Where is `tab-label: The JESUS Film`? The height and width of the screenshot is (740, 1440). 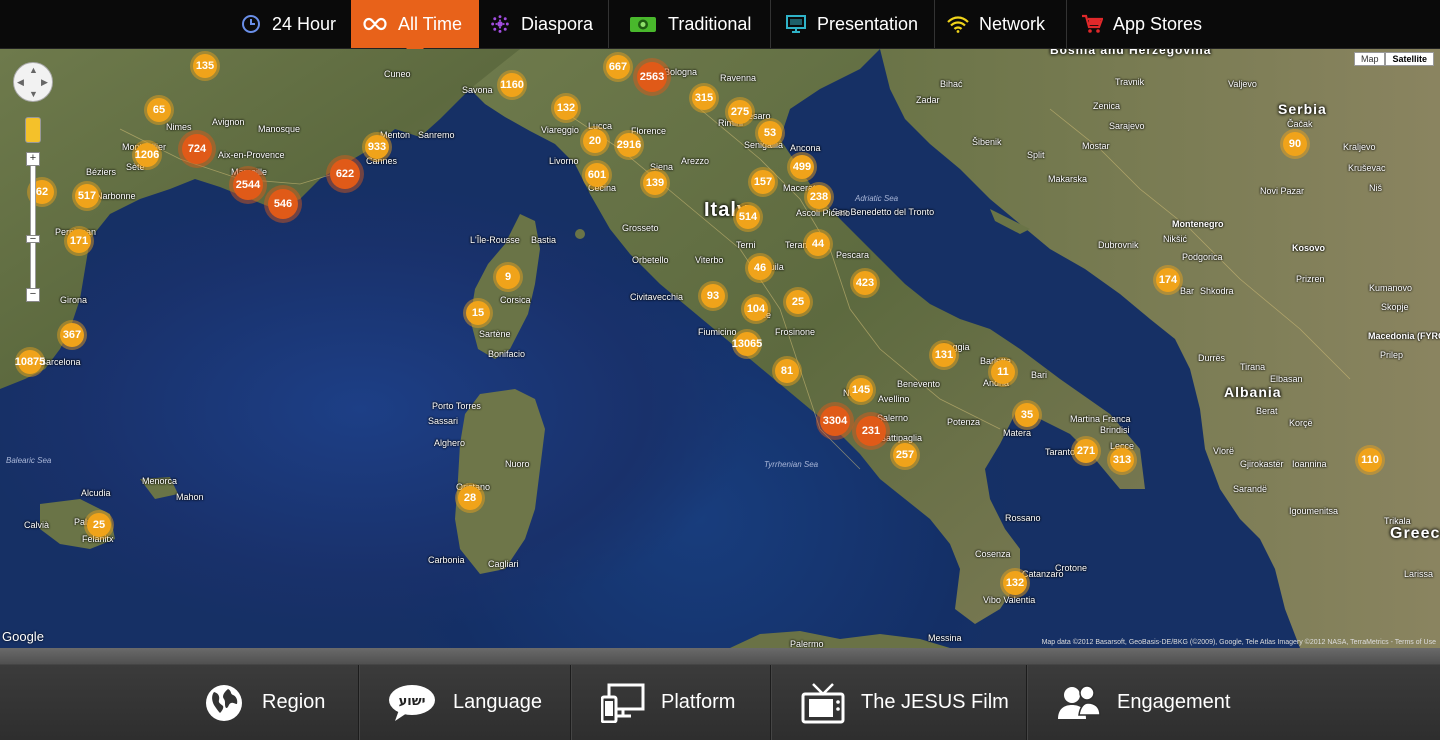 tab-label: The JESUS Film is located at coordinates (935, 702).